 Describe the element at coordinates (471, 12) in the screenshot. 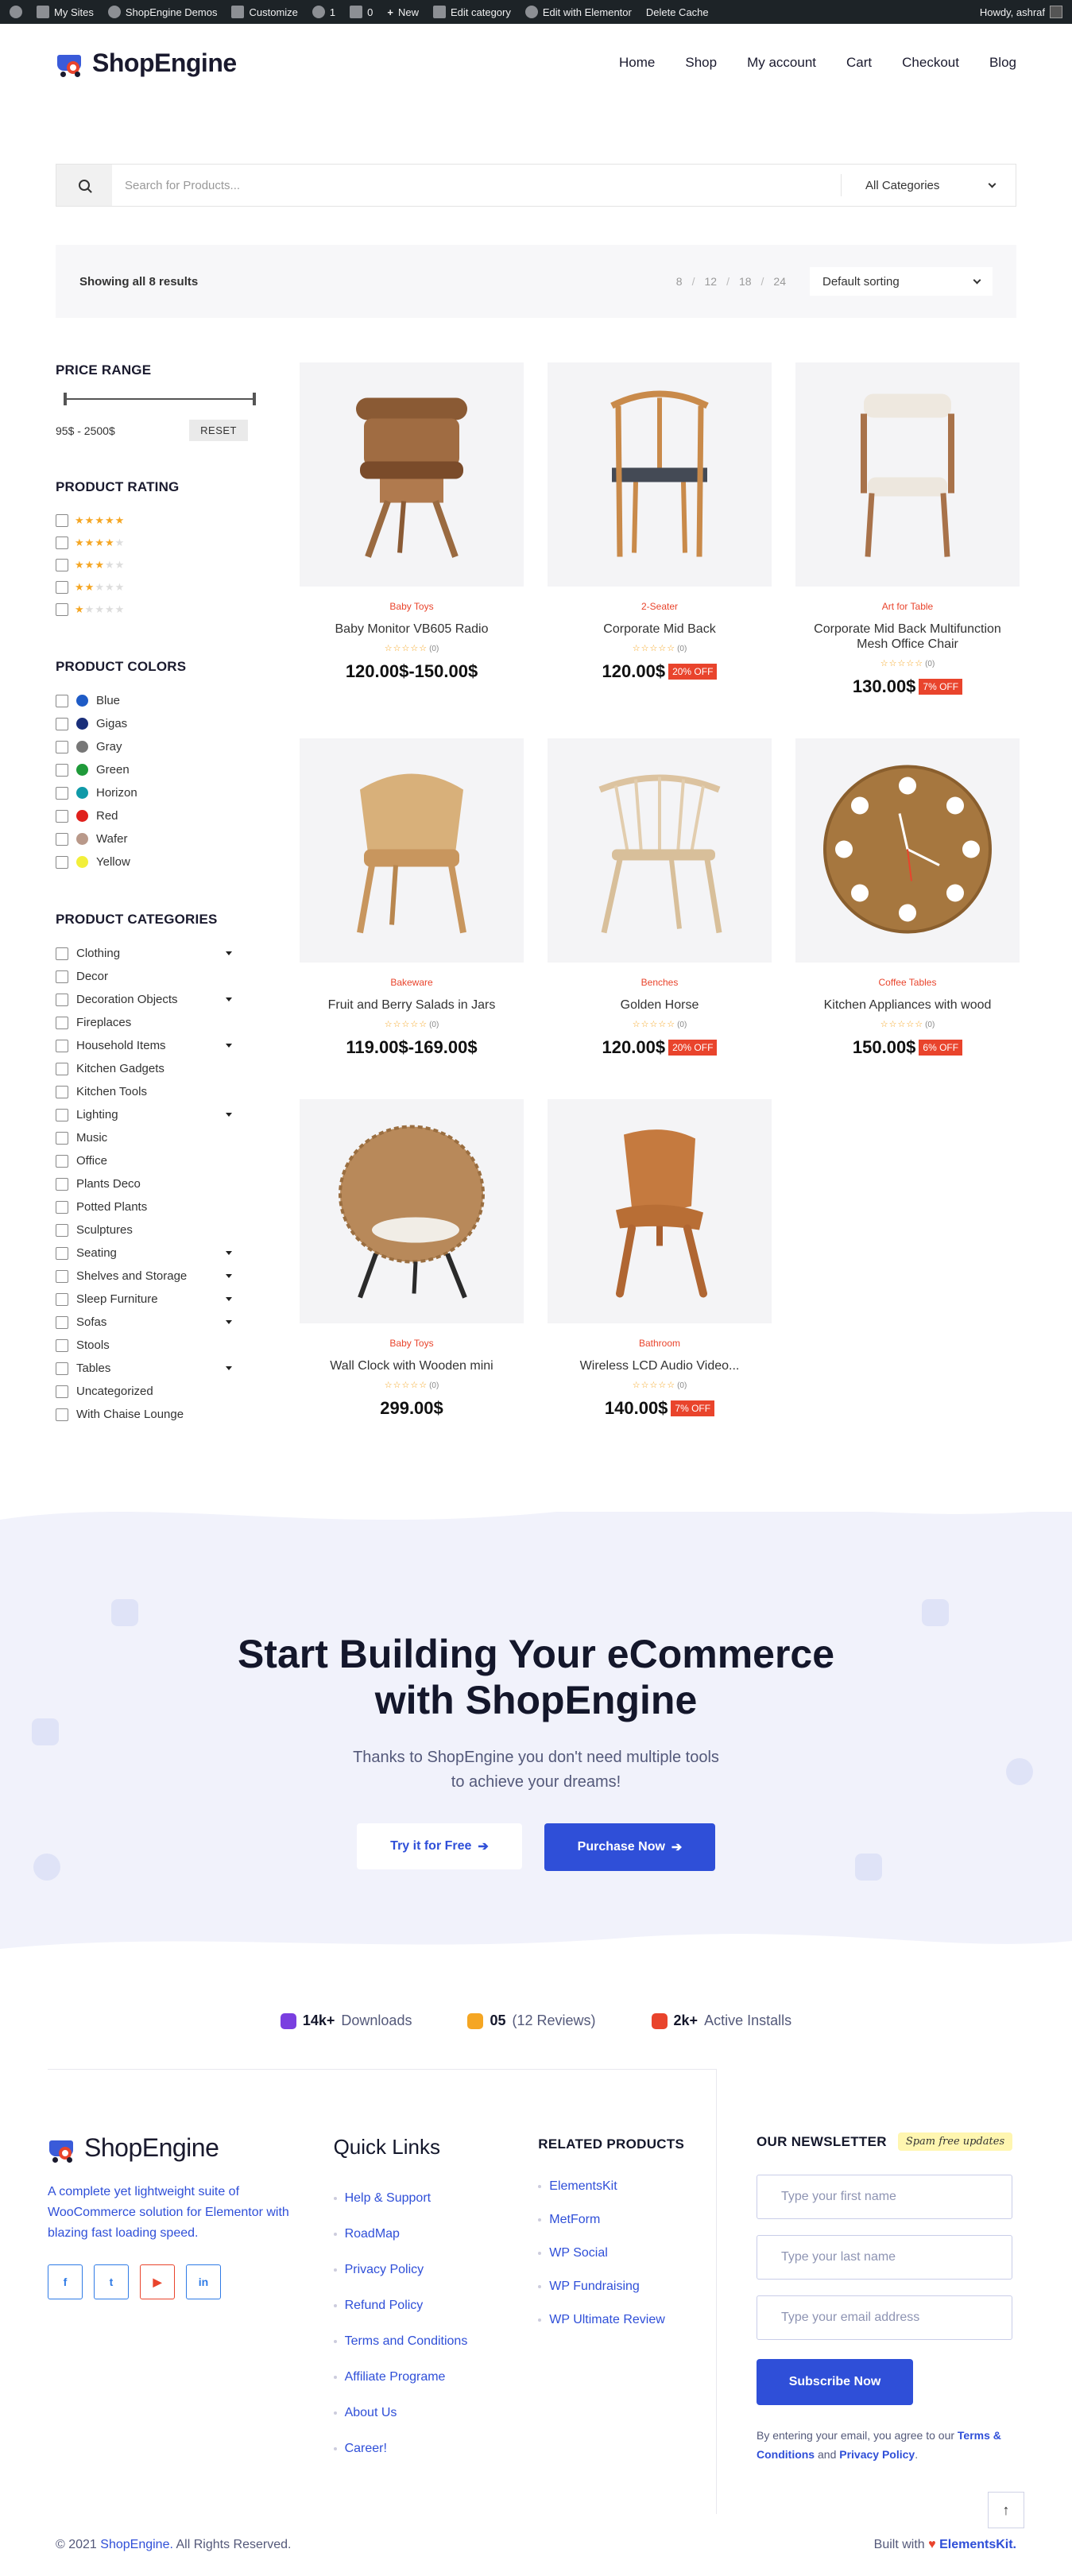

I see `admin-edit-category: Edit category` at that location.